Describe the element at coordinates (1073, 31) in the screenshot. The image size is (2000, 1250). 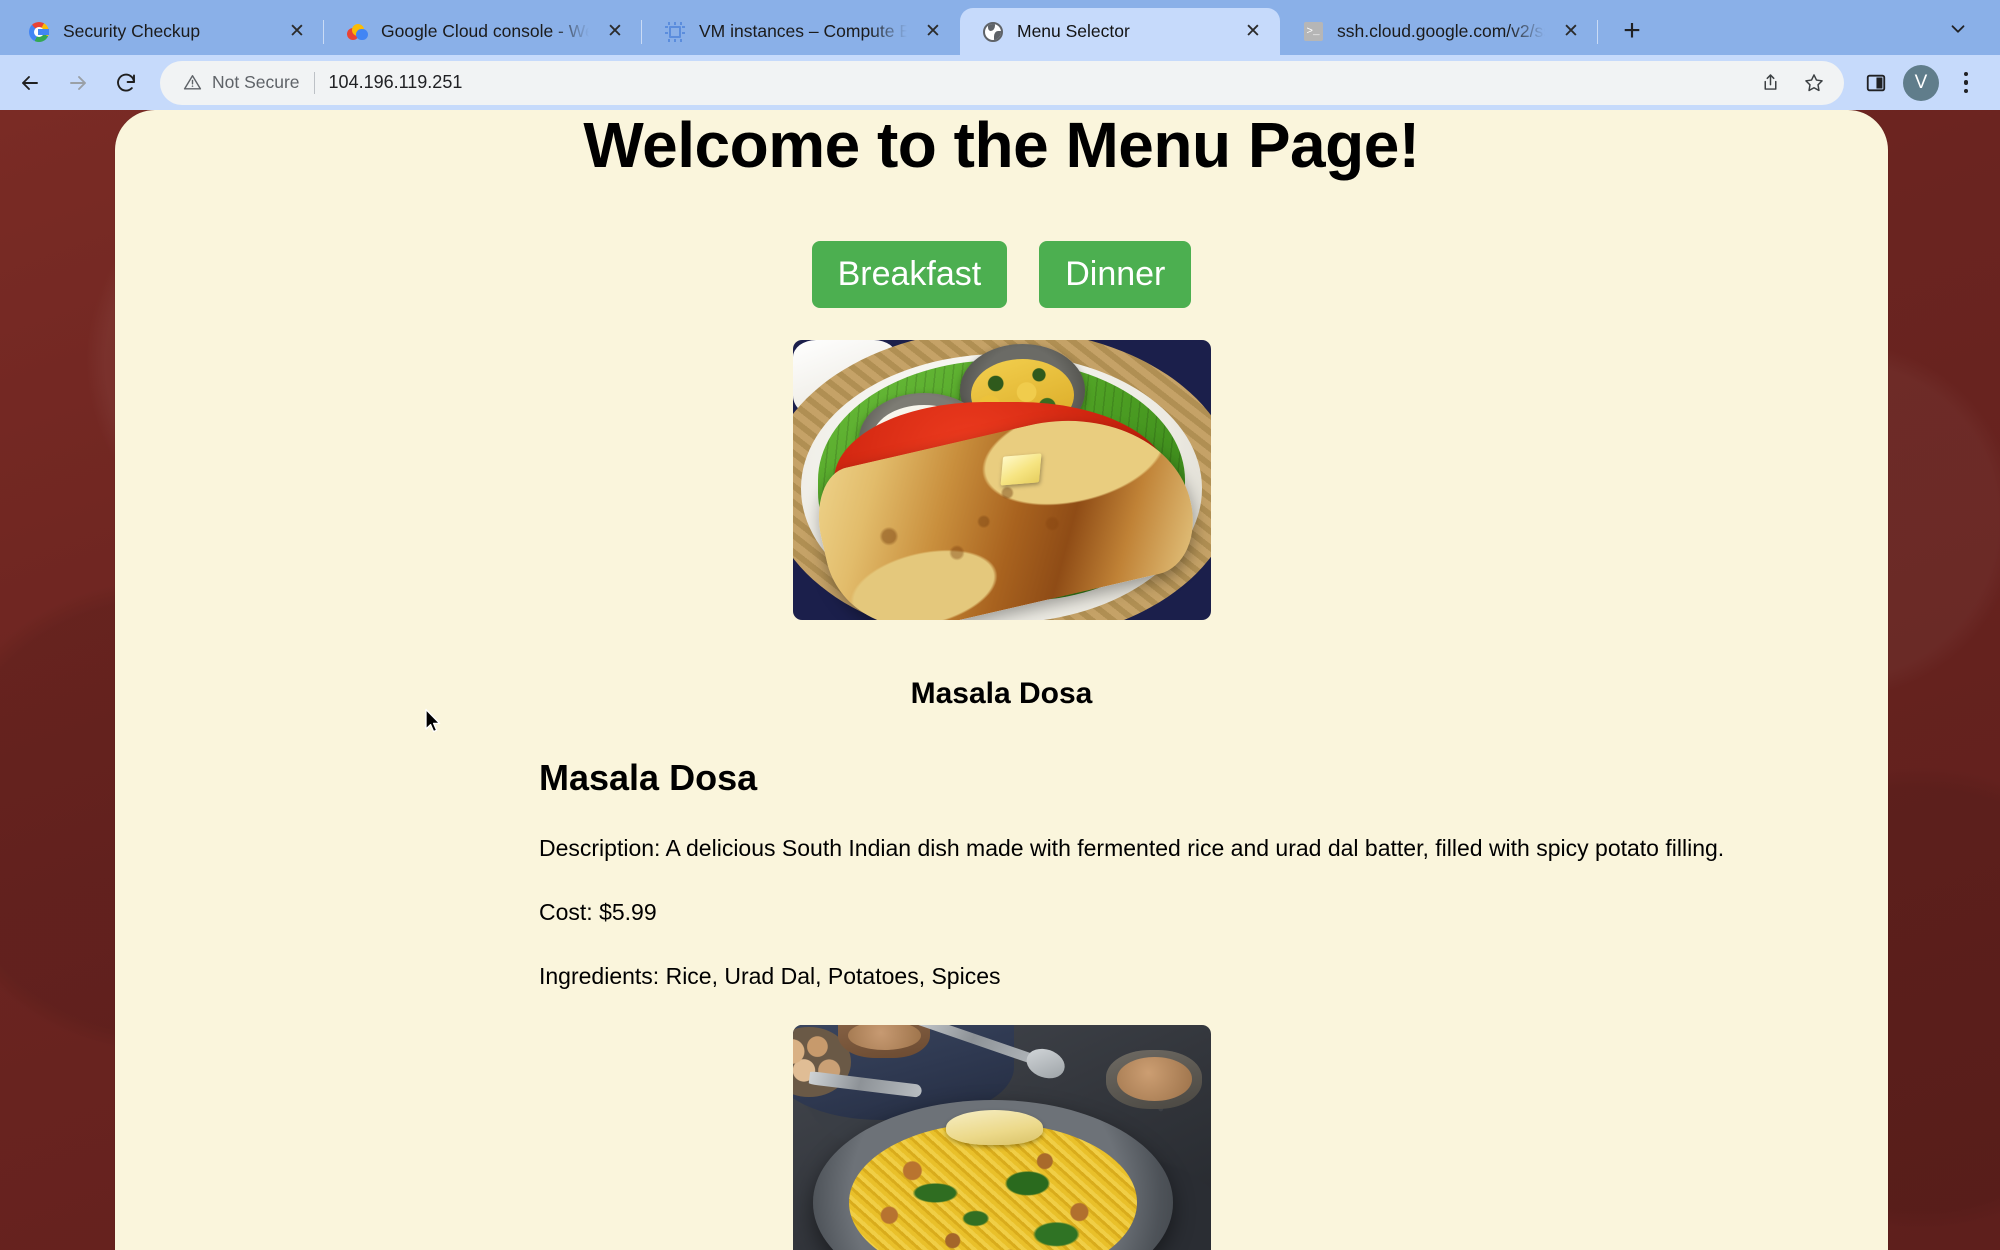
I see `tab-title: Menu Selector` at that location.